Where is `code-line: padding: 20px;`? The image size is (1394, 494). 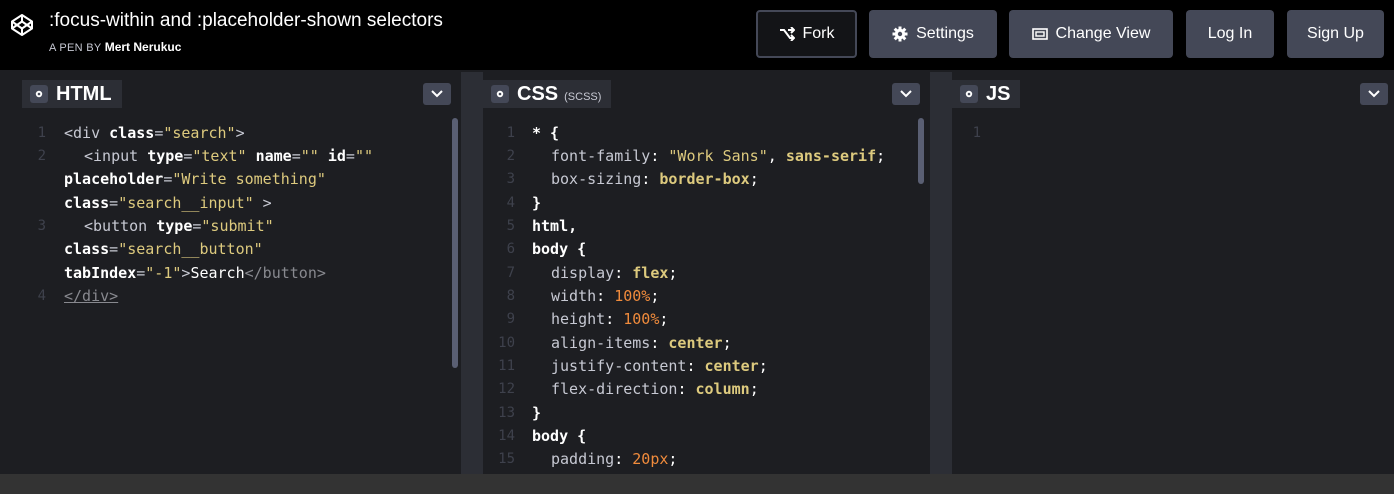 code-line: padding: 20px; is located at coordinates (614, 459).